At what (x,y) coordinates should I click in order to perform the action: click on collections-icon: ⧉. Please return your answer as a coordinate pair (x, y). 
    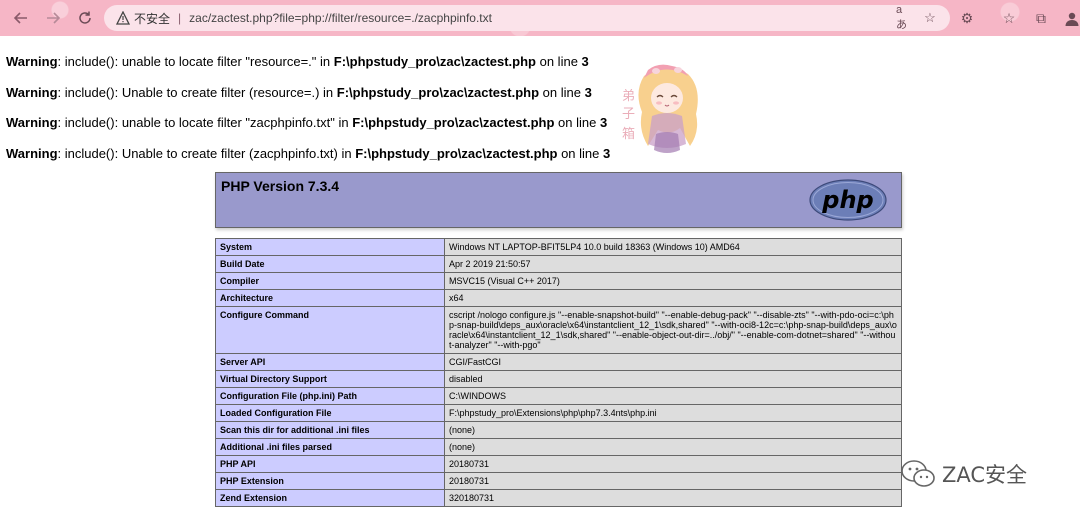
    Looking at the image, I should click on (1041, 18).